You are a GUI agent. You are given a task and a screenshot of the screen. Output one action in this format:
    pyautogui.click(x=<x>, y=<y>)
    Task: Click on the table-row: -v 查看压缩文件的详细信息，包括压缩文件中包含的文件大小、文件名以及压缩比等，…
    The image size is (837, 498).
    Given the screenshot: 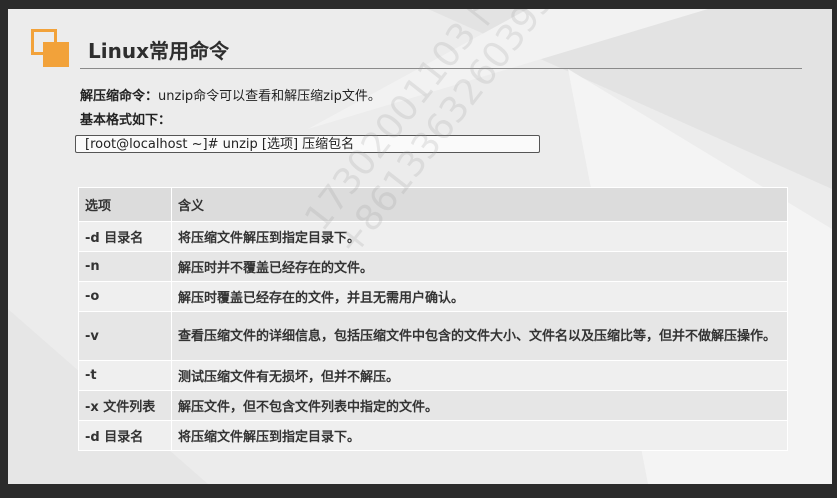 What is the action you would take?
    pyautogui.click(x=433, y=336)
    